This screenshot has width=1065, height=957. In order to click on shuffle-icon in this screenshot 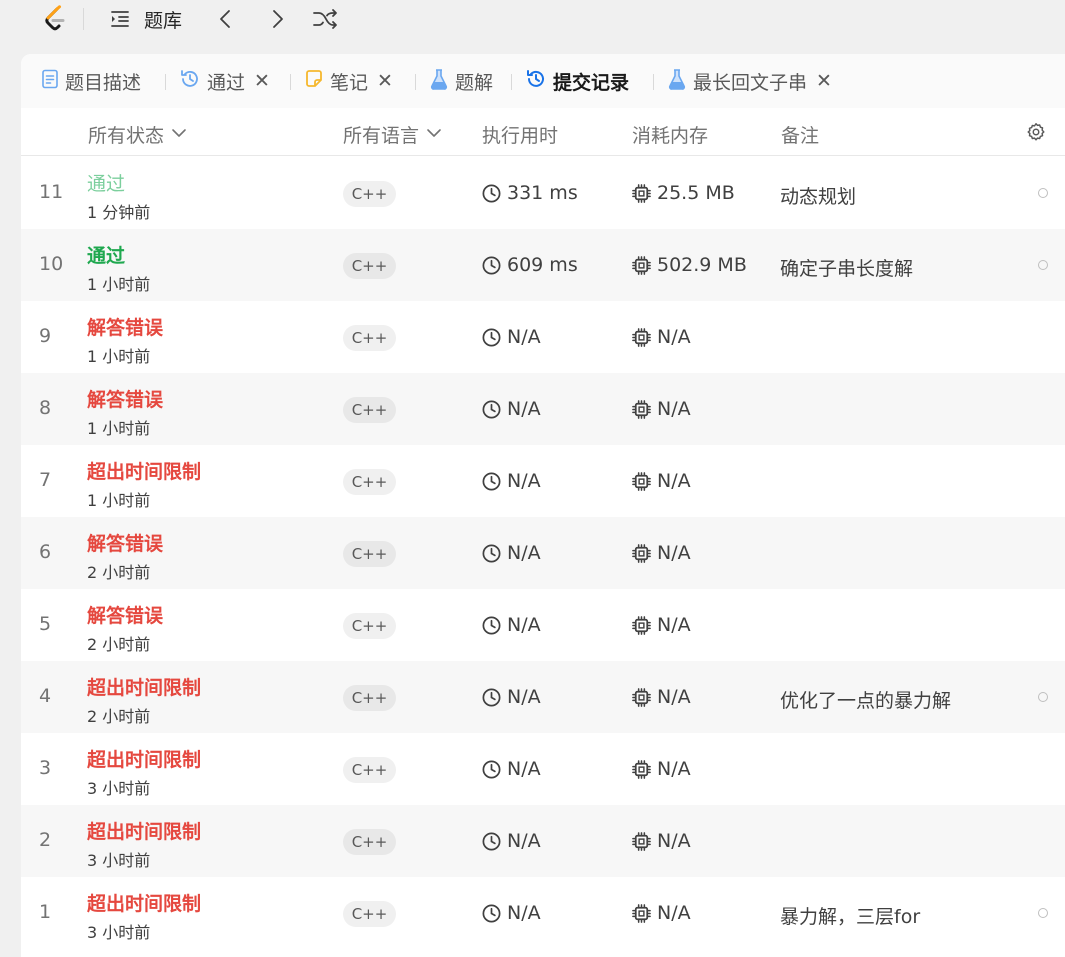, I will do `click(325, 19)`.